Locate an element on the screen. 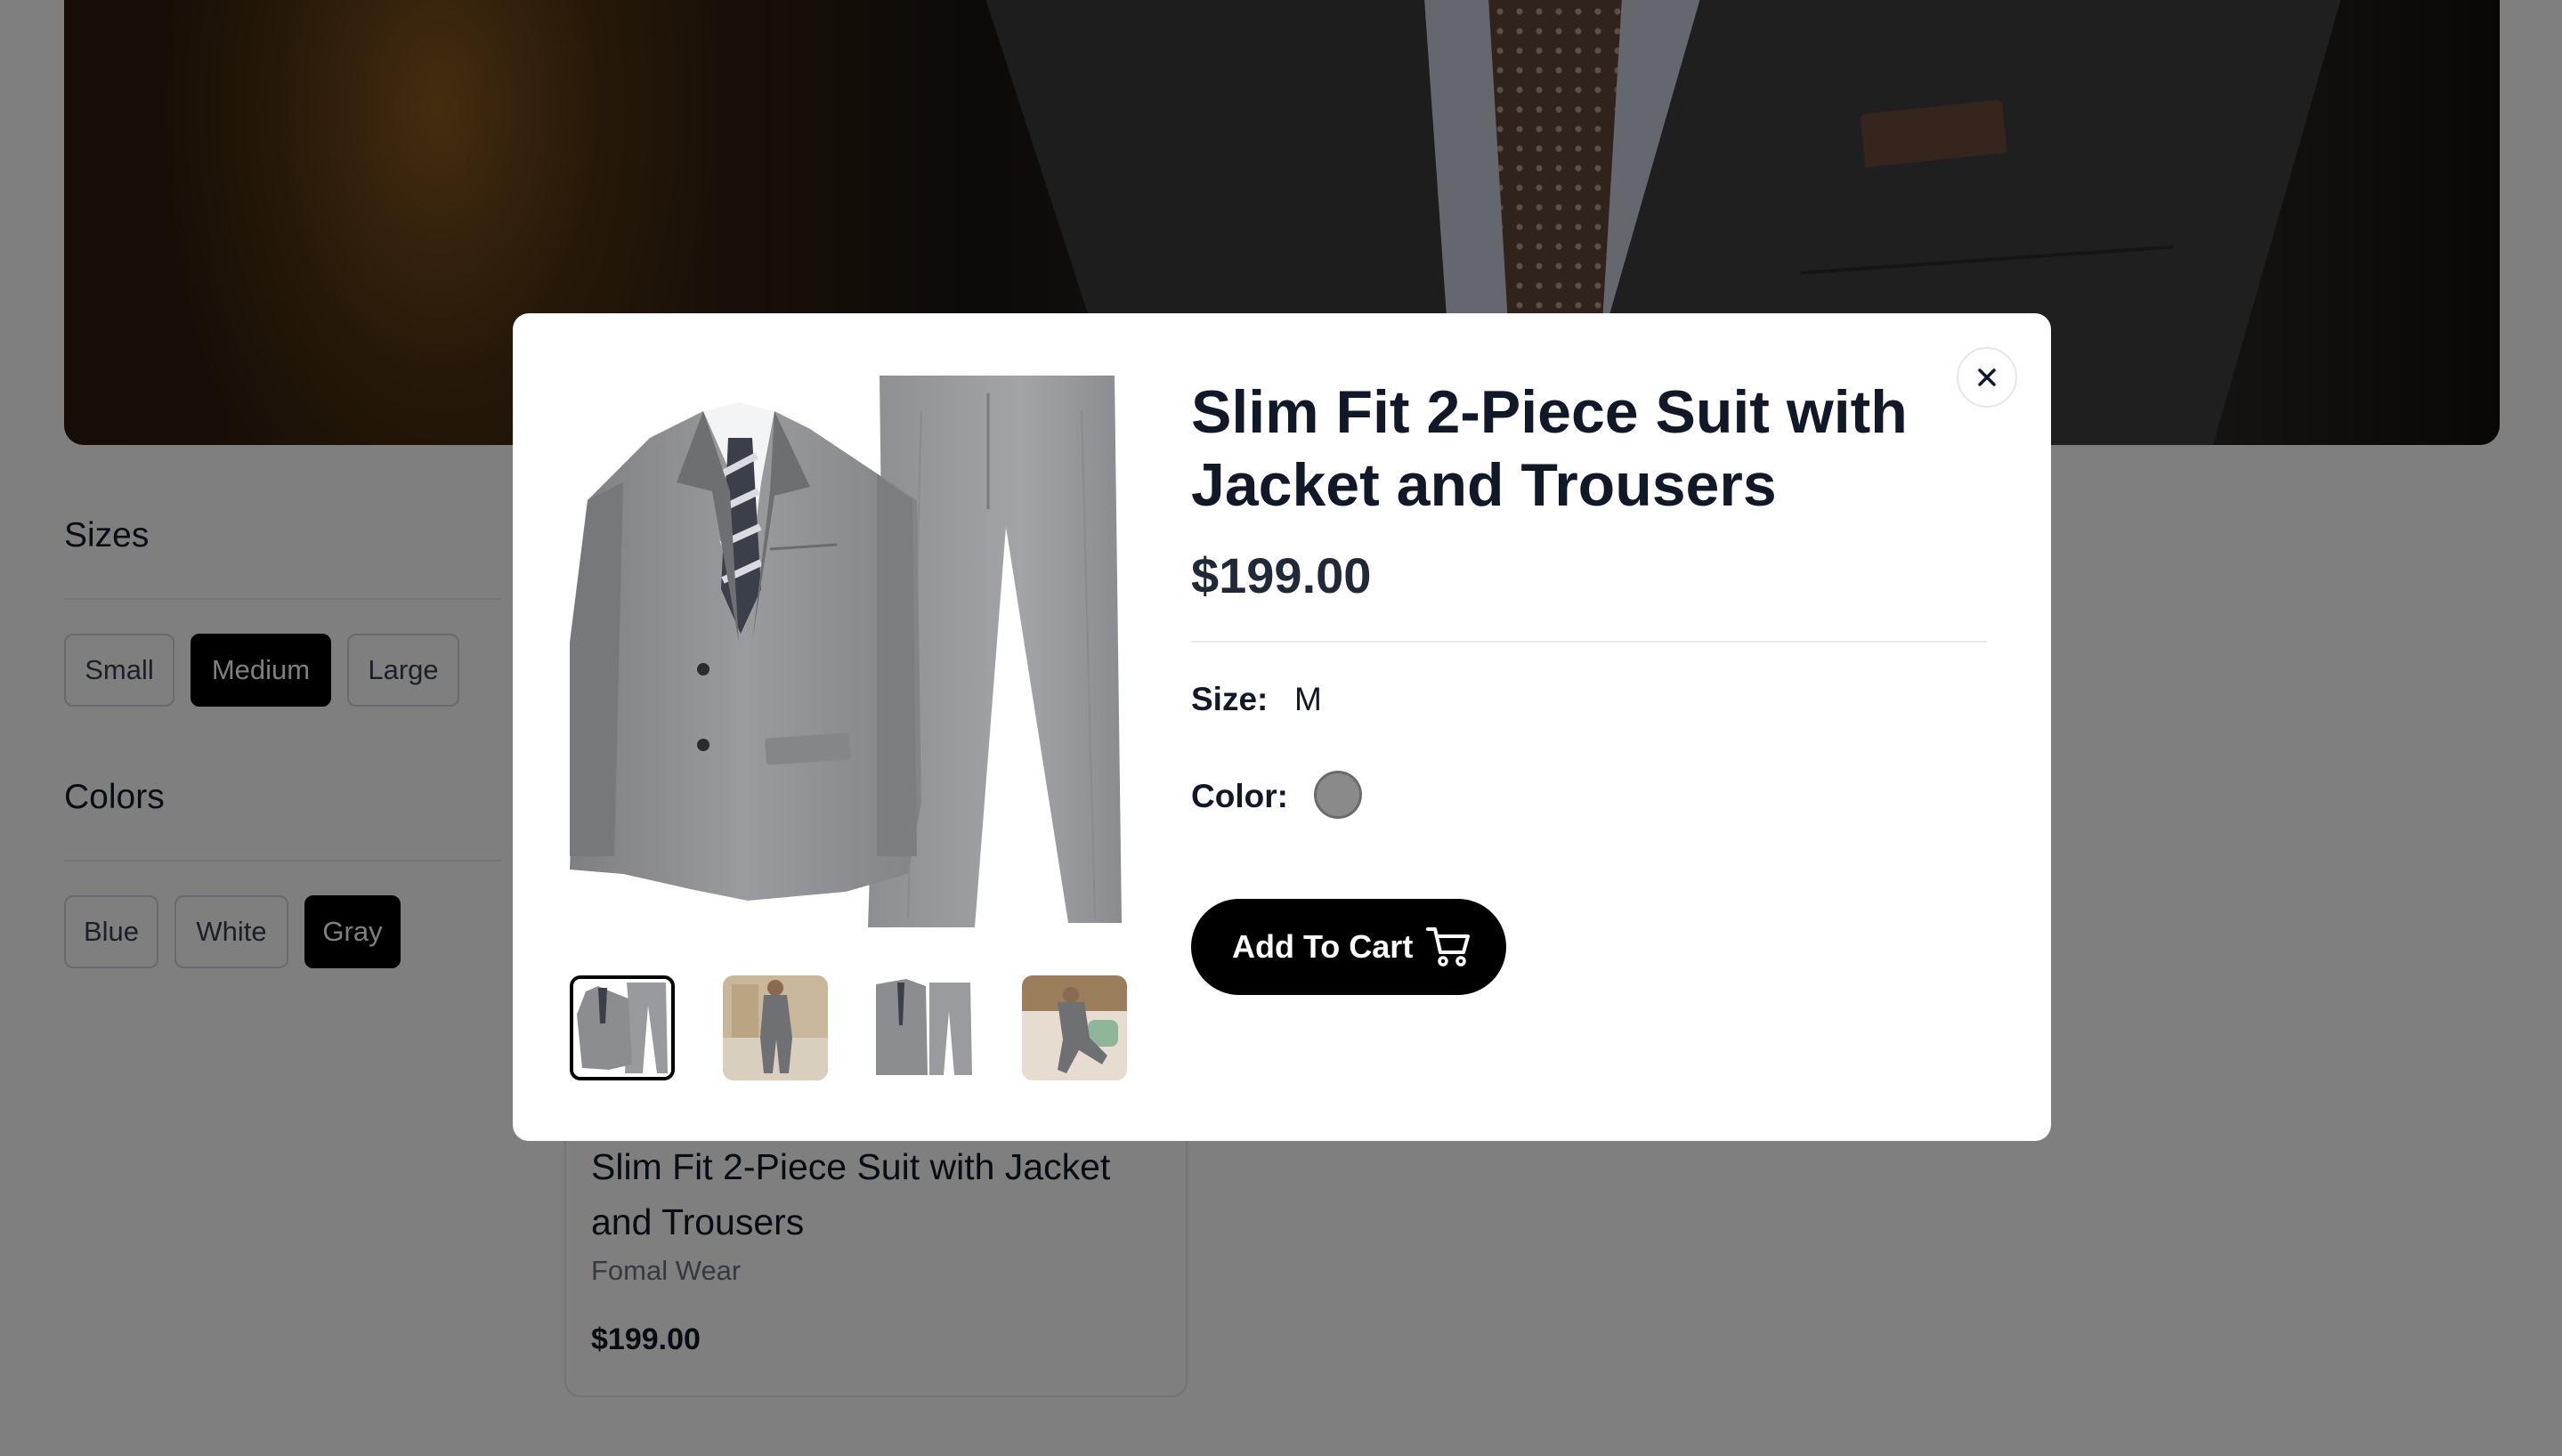 This screenshot has height=1456, width=2562. close-button is located at coordinates (1987, 377).